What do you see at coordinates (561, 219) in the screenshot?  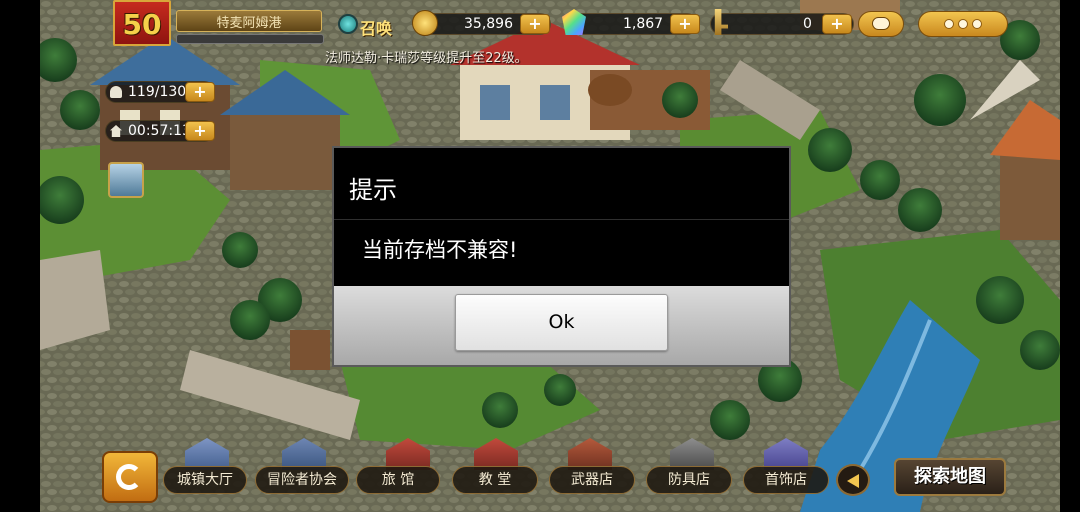 I see `dialog-divider` at bounding box center [561, 219].